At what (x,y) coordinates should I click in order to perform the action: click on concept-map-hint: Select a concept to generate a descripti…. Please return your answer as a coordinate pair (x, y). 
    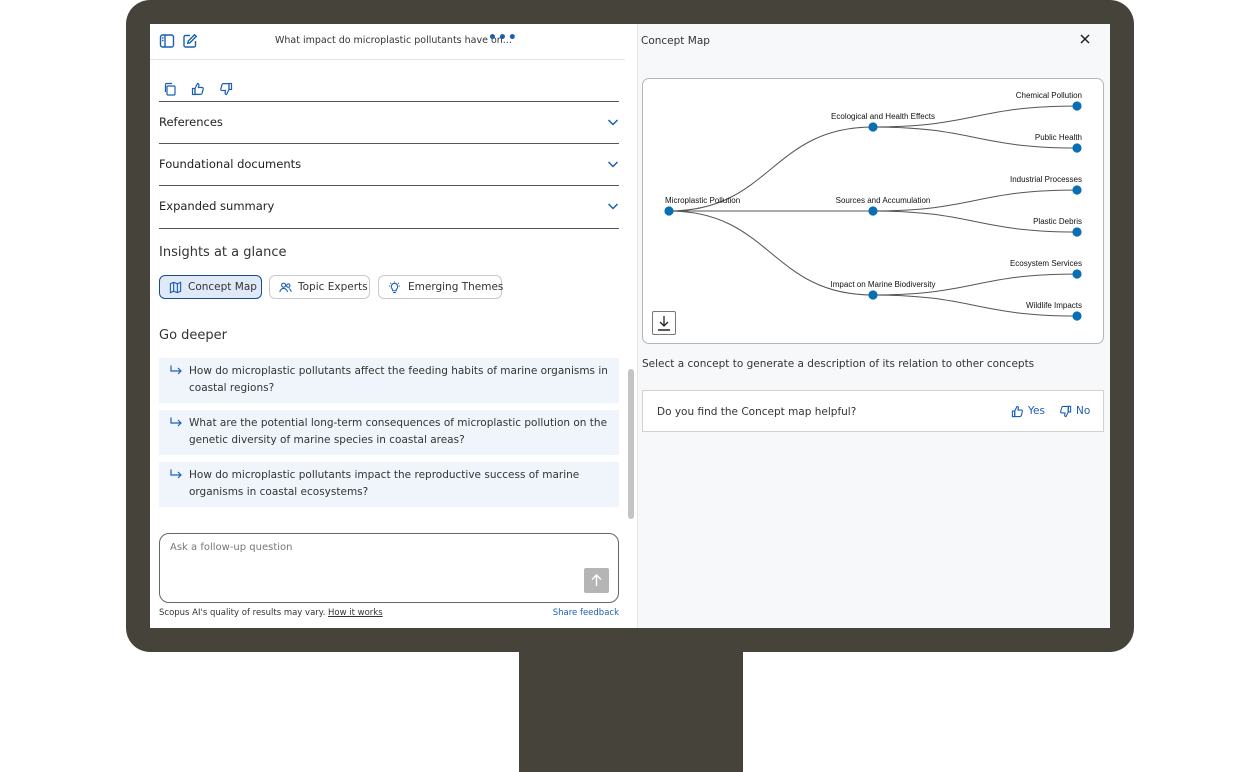
    Looking at the image, I should click on (838, 364).